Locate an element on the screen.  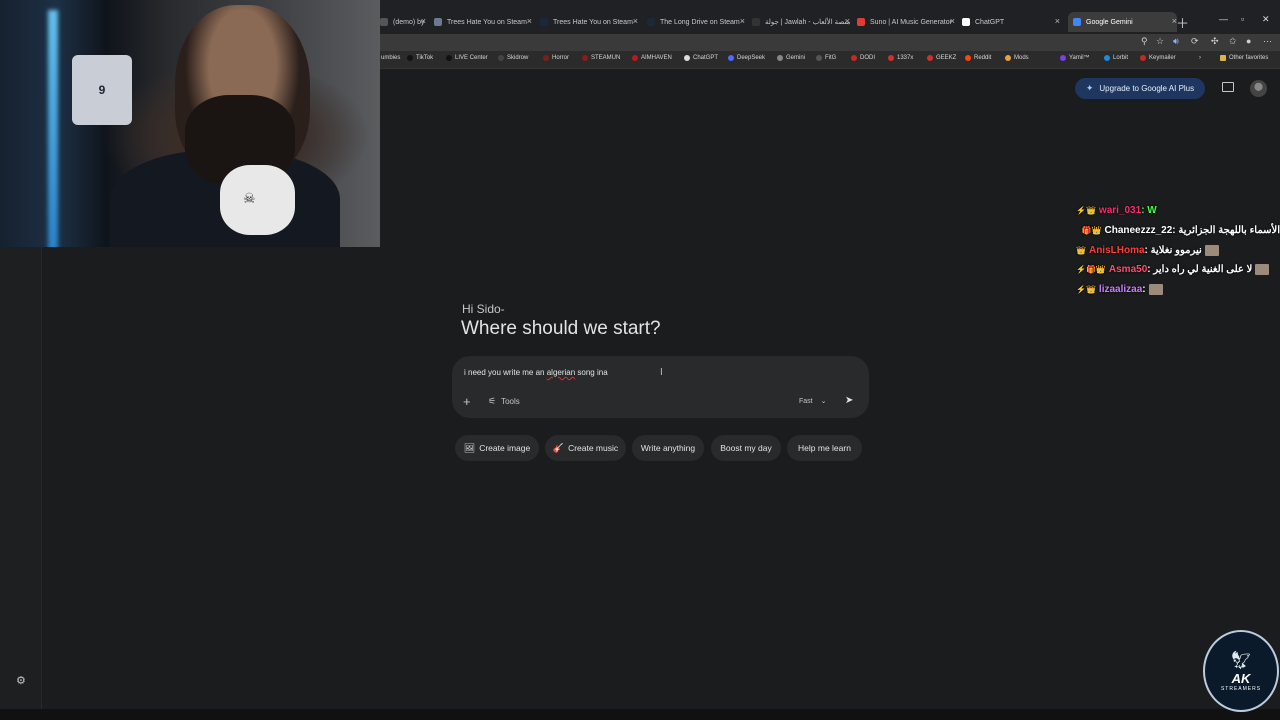
browser-tab: (demo) by ty...× is located at coordinates (403, 22).